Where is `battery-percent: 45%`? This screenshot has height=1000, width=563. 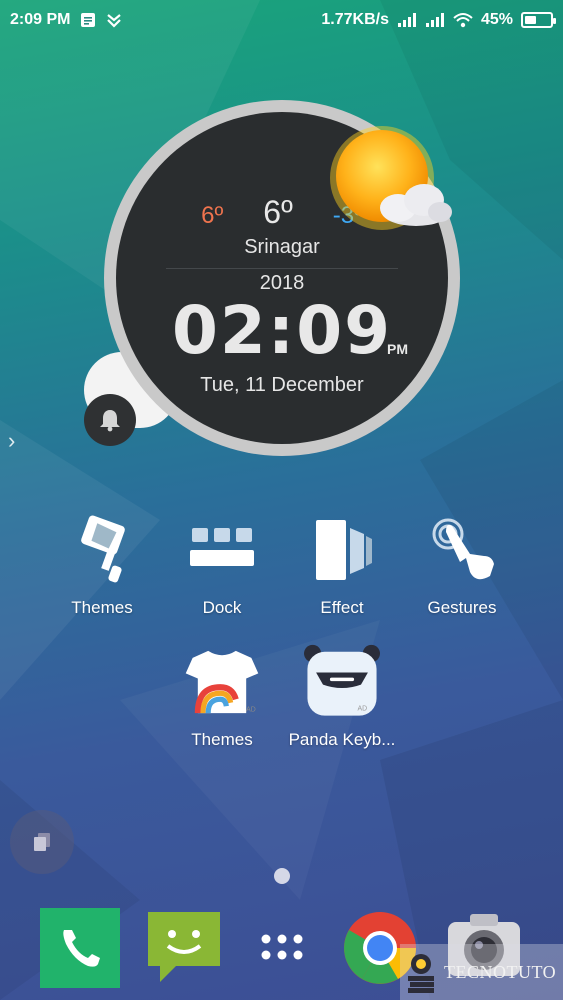
battery-percent: 45% is located at coordinates (496, 19).